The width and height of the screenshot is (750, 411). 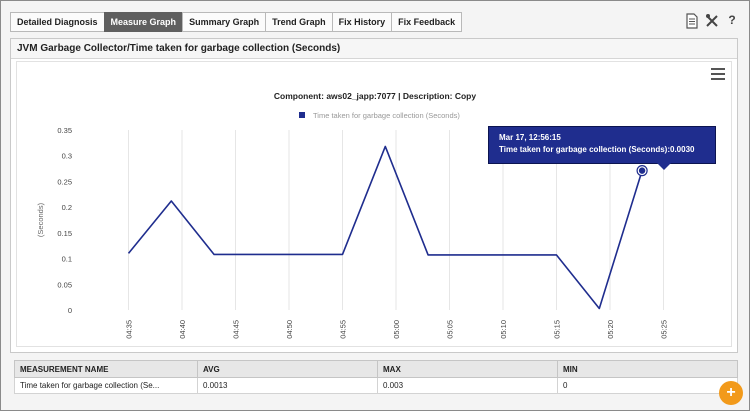 I want to click on x-tick-label: 05:05, so click(x=450, y=329).